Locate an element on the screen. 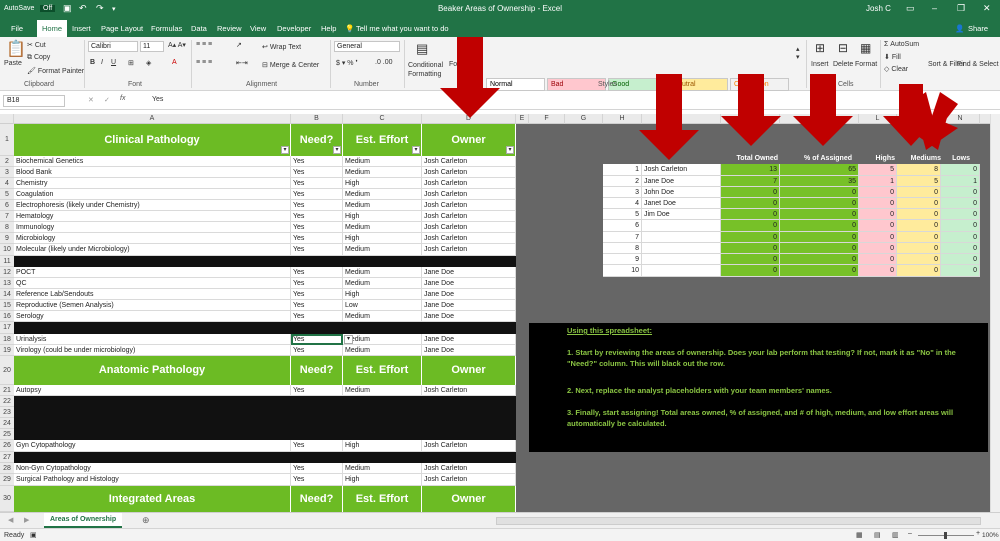 The height and width of the screenshot is (541, 1000). row-header: 26 is located at coordinates (7, 446).